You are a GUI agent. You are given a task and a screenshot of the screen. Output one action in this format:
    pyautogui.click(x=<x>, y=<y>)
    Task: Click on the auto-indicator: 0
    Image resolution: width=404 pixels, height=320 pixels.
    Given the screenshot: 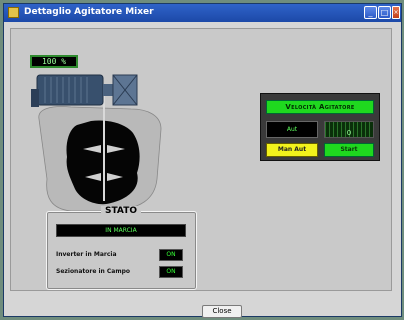 What is the action you would take?
    pyautogui.click(x=349, y=129)
    